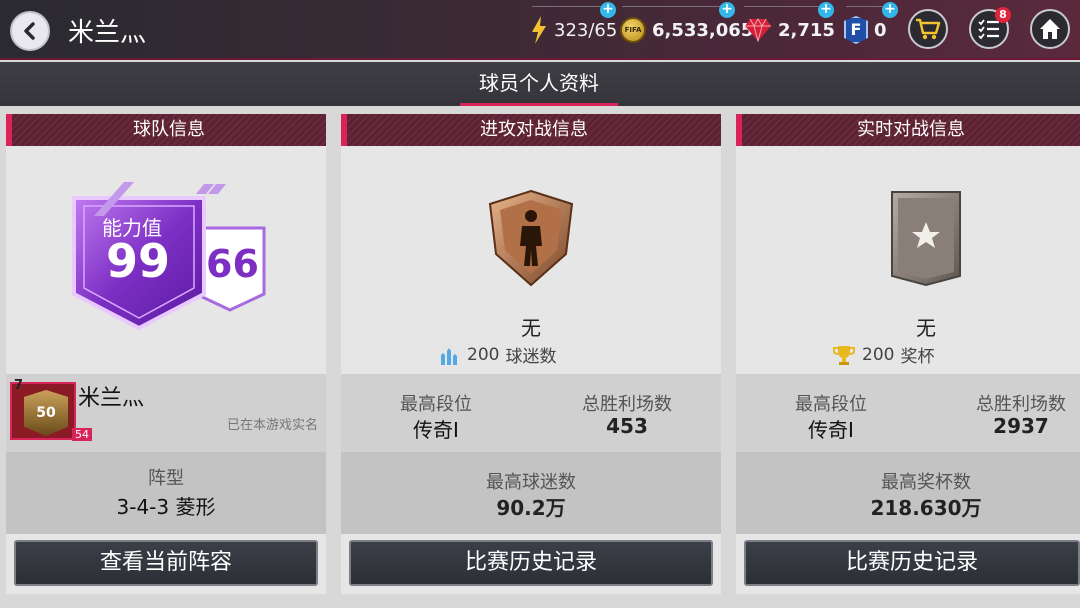  What do you see at coordinates (107, 33) in the screenshot?
I see `page-title: 米兰灬` at bounding box center [107, 33].